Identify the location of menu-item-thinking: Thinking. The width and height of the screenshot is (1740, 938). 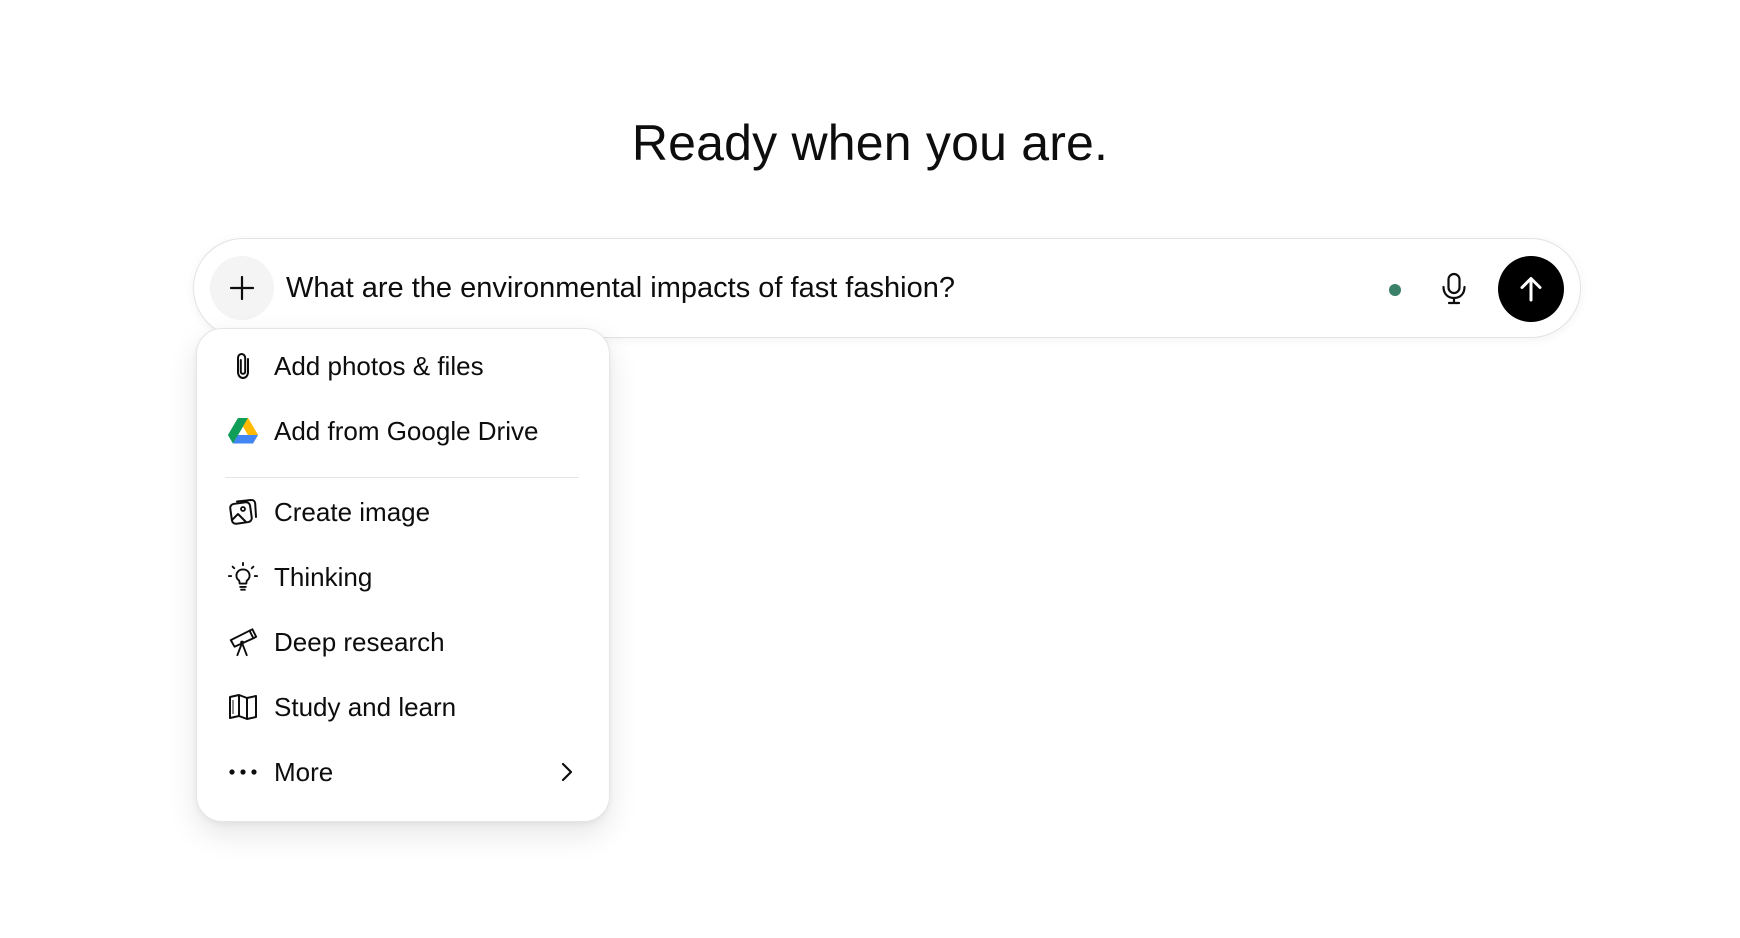
(403, 577).